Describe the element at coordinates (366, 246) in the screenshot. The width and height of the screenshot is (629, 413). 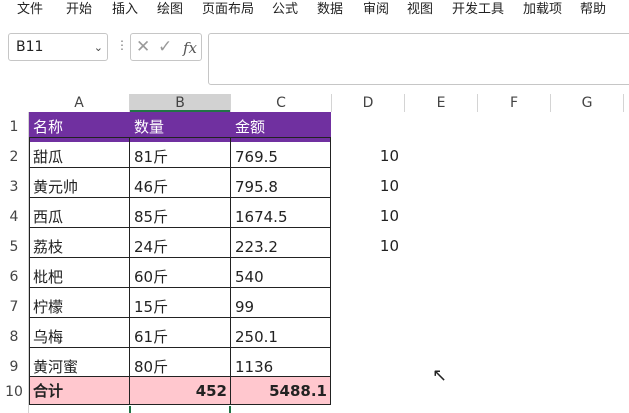
I see `cell-d5: 10` at that location.